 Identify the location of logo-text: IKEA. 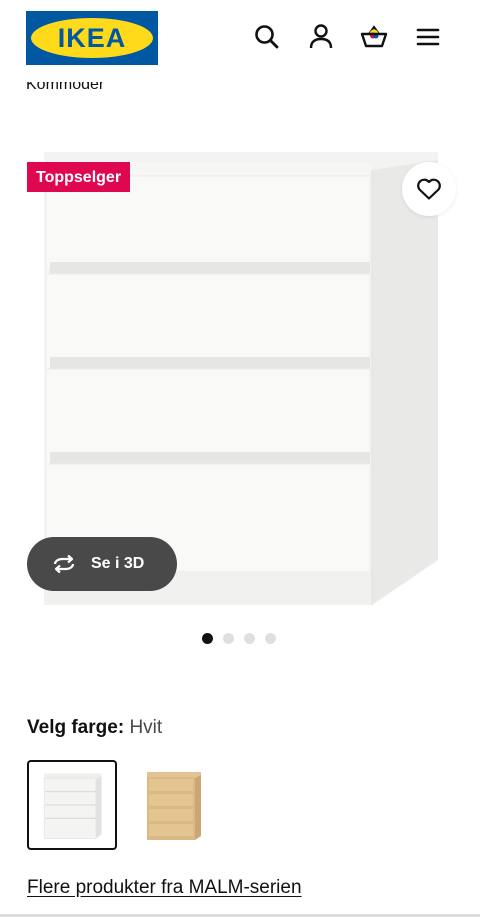
(92, 37).